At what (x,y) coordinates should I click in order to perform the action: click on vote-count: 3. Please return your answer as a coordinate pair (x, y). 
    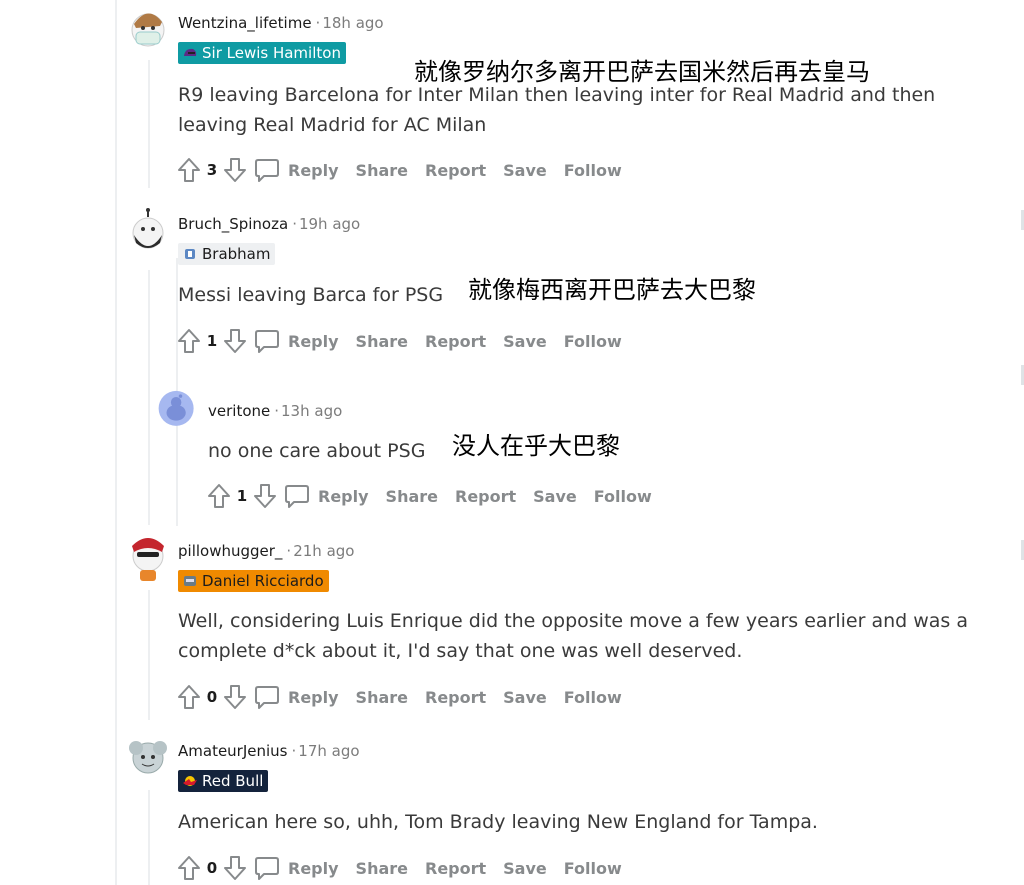
    Looking at the image, I should click on (212, 170).